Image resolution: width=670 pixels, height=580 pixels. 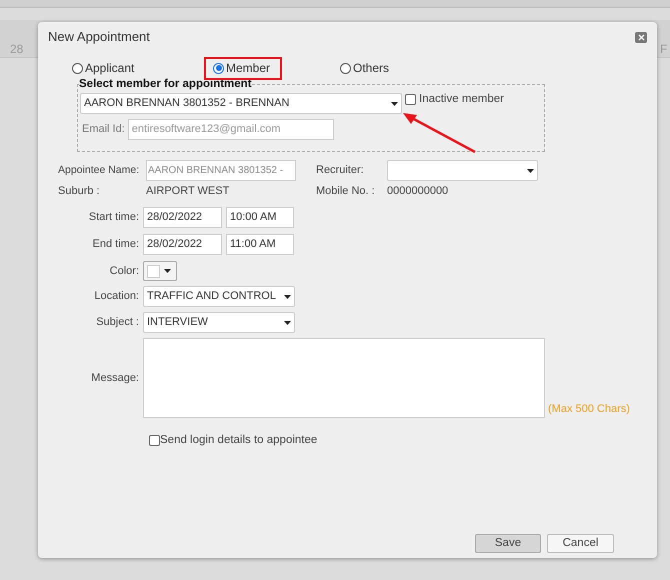 I want to click on member-dropdown: AARON BRENNAN 3801352 - BRENNAN, so click(x=241, y=103).